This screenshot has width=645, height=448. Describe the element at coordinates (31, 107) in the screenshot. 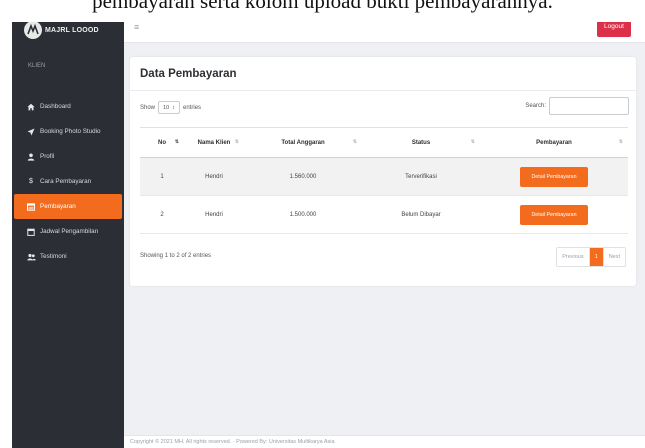

I see `home-icon` at that location.